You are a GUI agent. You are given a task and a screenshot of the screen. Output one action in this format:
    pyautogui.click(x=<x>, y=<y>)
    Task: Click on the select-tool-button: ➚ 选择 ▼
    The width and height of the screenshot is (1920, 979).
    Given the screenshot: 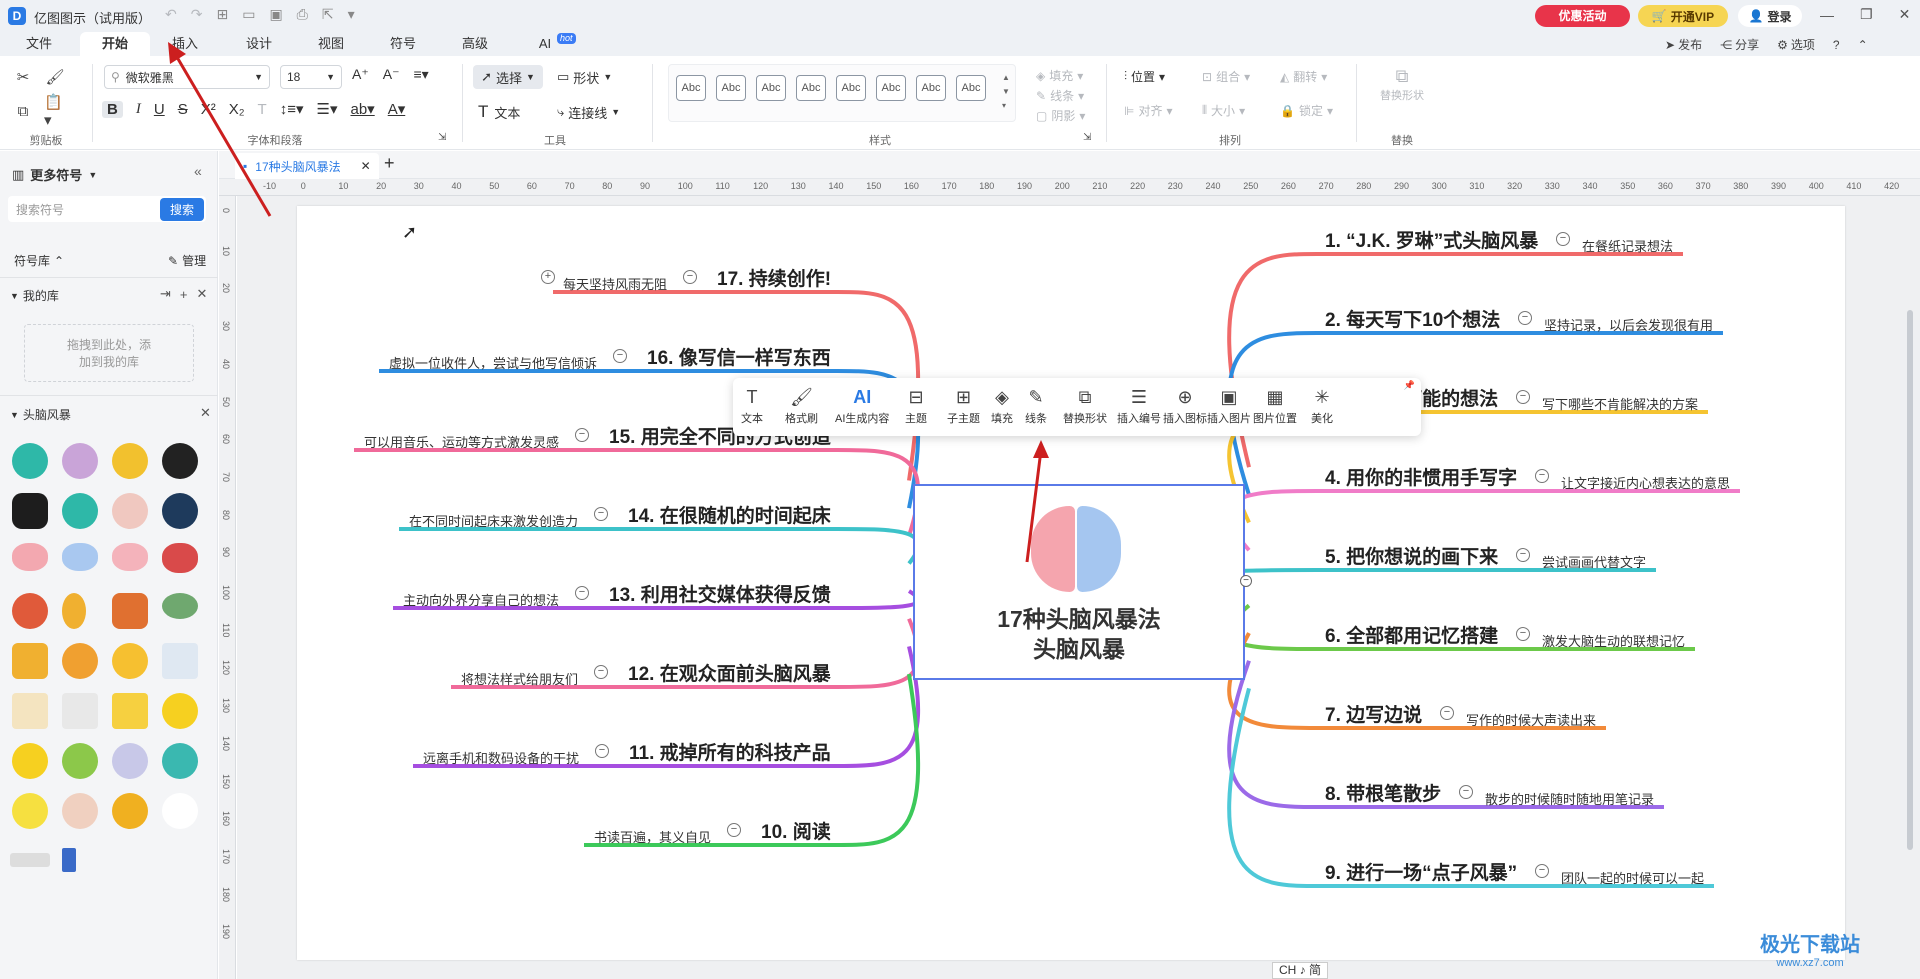 What is the action you would take?
    pyautogui.click(x=508, y=77)
    